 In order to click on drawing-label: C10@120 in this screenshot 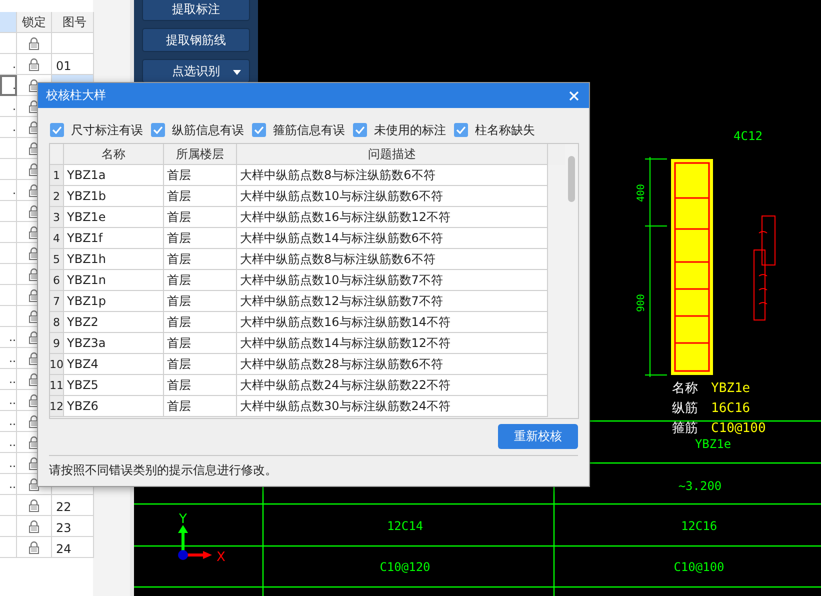, I will do `click(405, 567)`.